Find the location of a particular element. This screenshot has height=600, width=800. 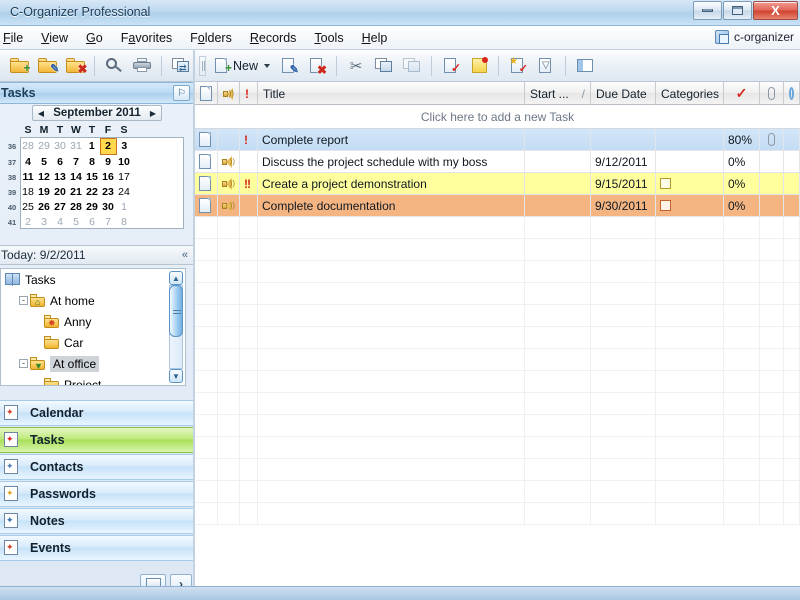

tree-item-project: Project is located at coordinates (93, 379).